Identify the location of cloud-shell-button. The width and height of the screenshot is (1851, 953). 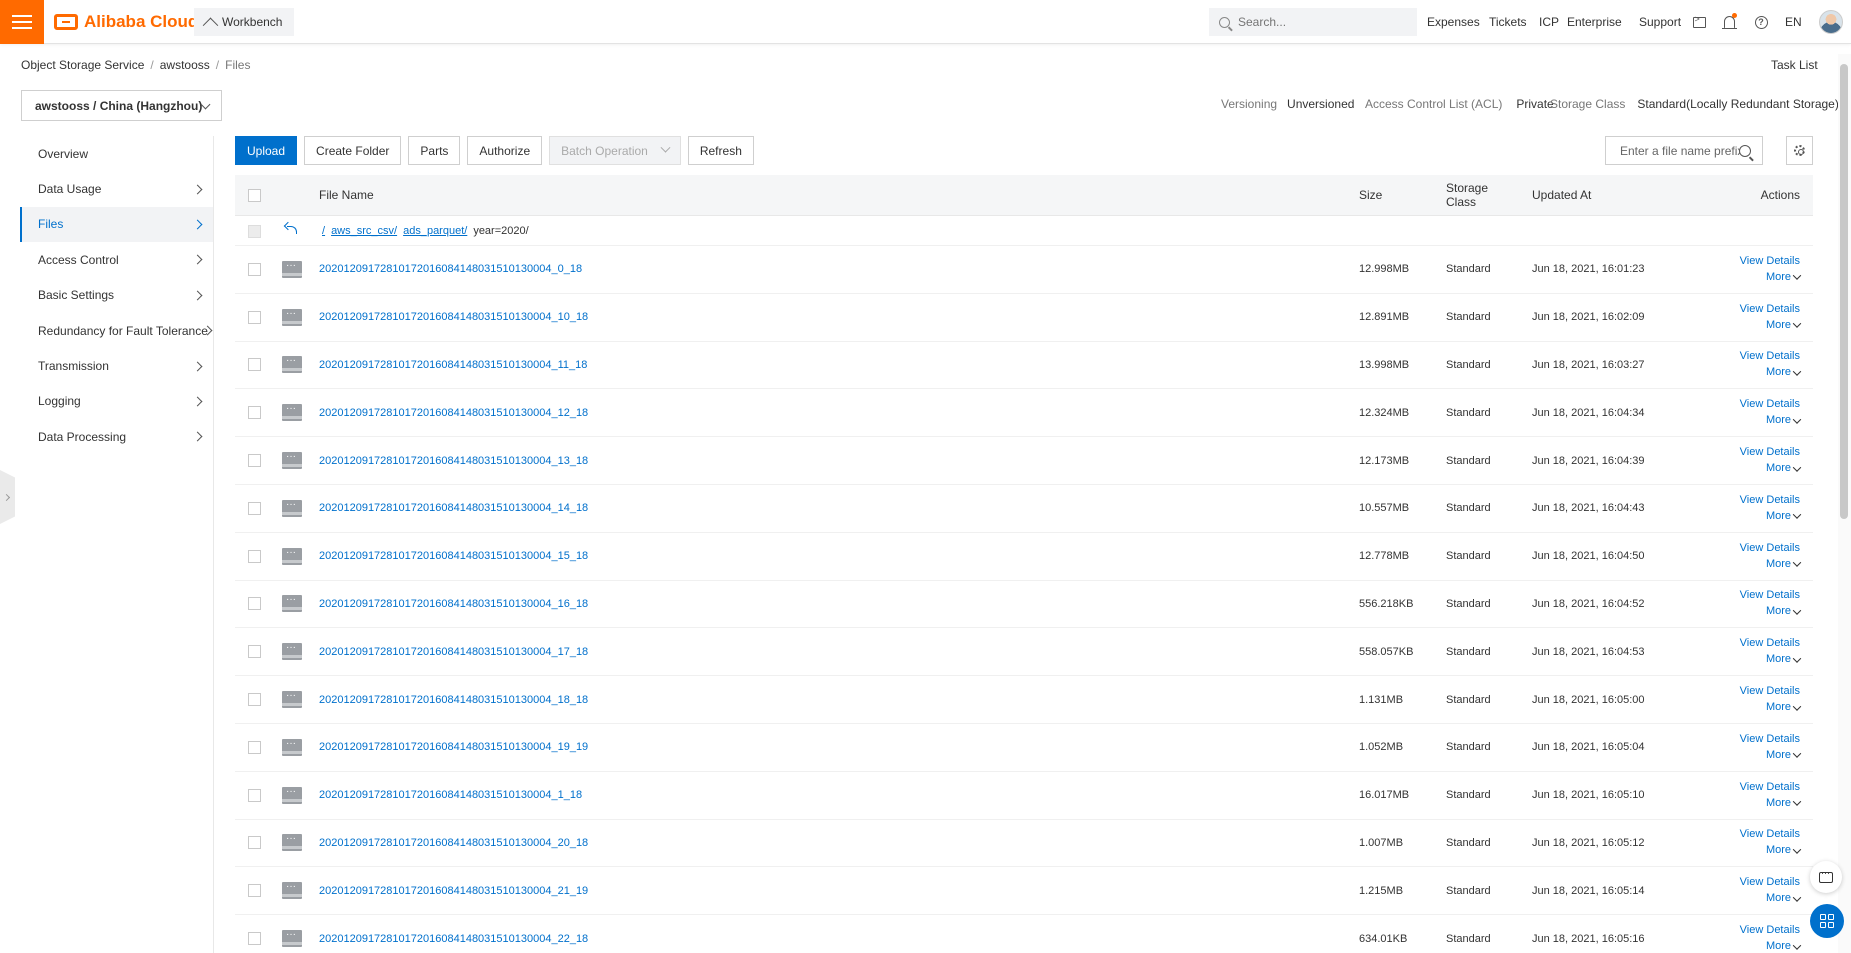
(1699, 22).